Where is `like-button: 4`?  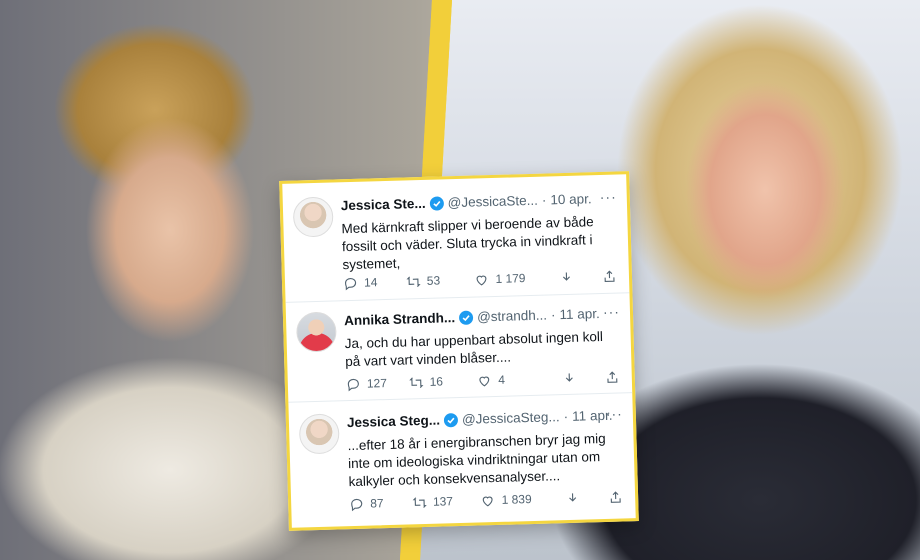 like-button: 4 is located at coordinates (519, 379).